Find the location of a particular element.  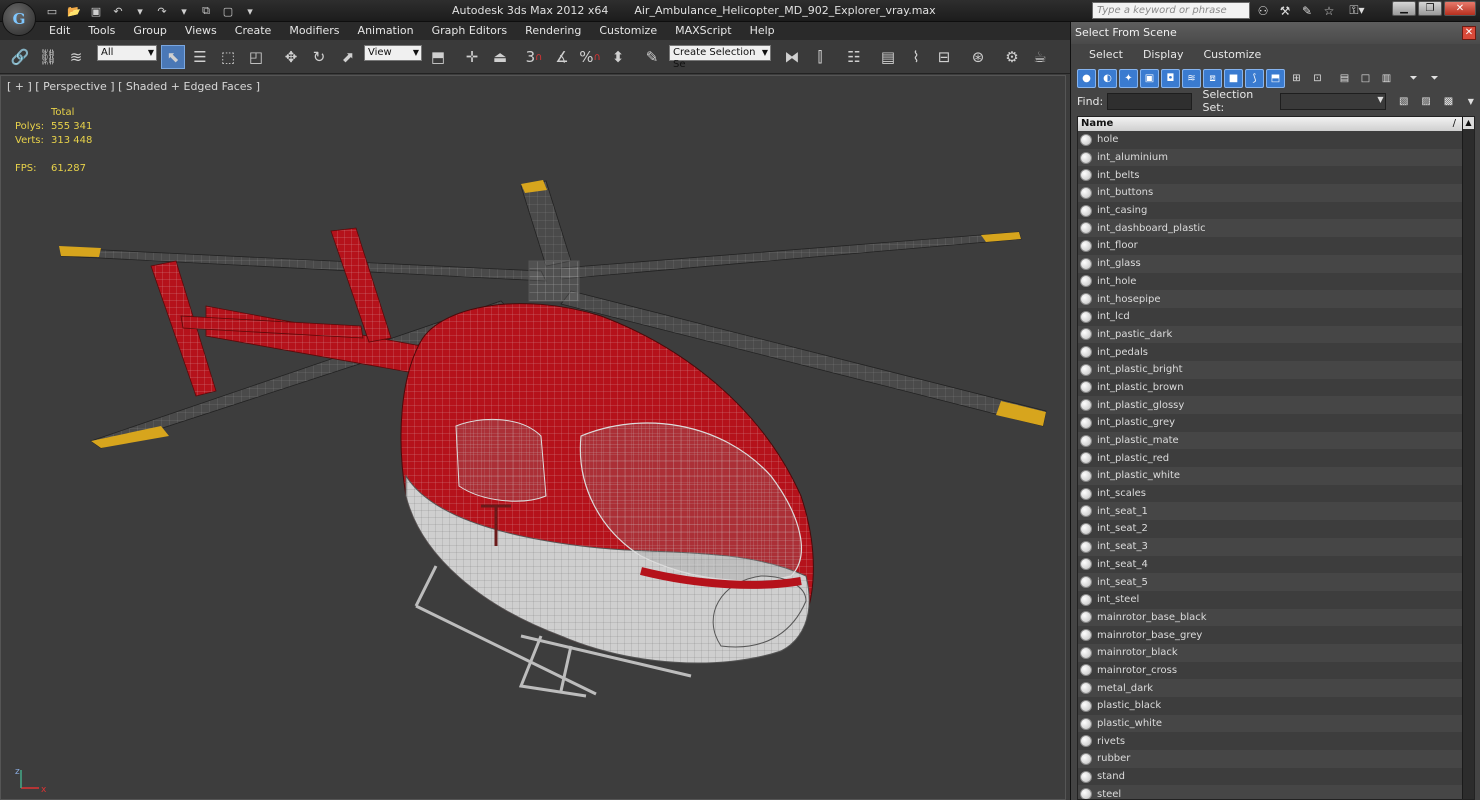

menu-rendering: Rendering is located at coordinates (553, 31).